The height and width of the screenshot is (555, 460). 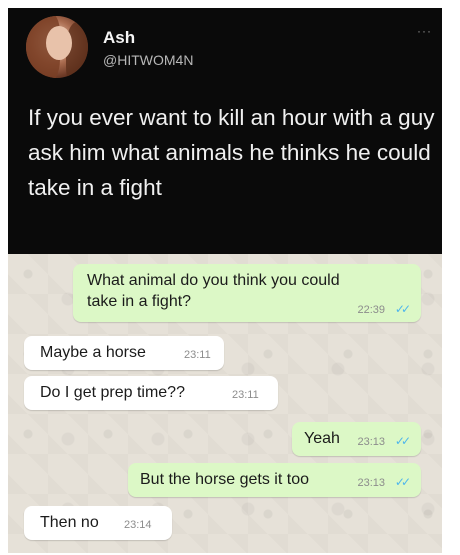 What do you see at coordinates (356, 439) in the screenshot?
I see `message-bubble-outgoing: Yeah 23:13 ✓✓` at bounding box center [356, 439].